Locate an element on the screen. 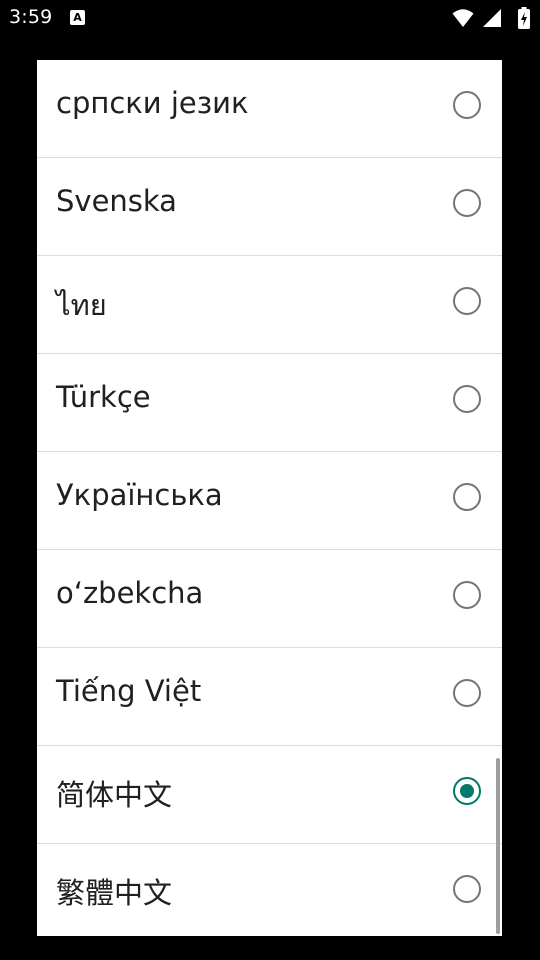  language-option-label: српски језик is located at coordinates (152, 103).